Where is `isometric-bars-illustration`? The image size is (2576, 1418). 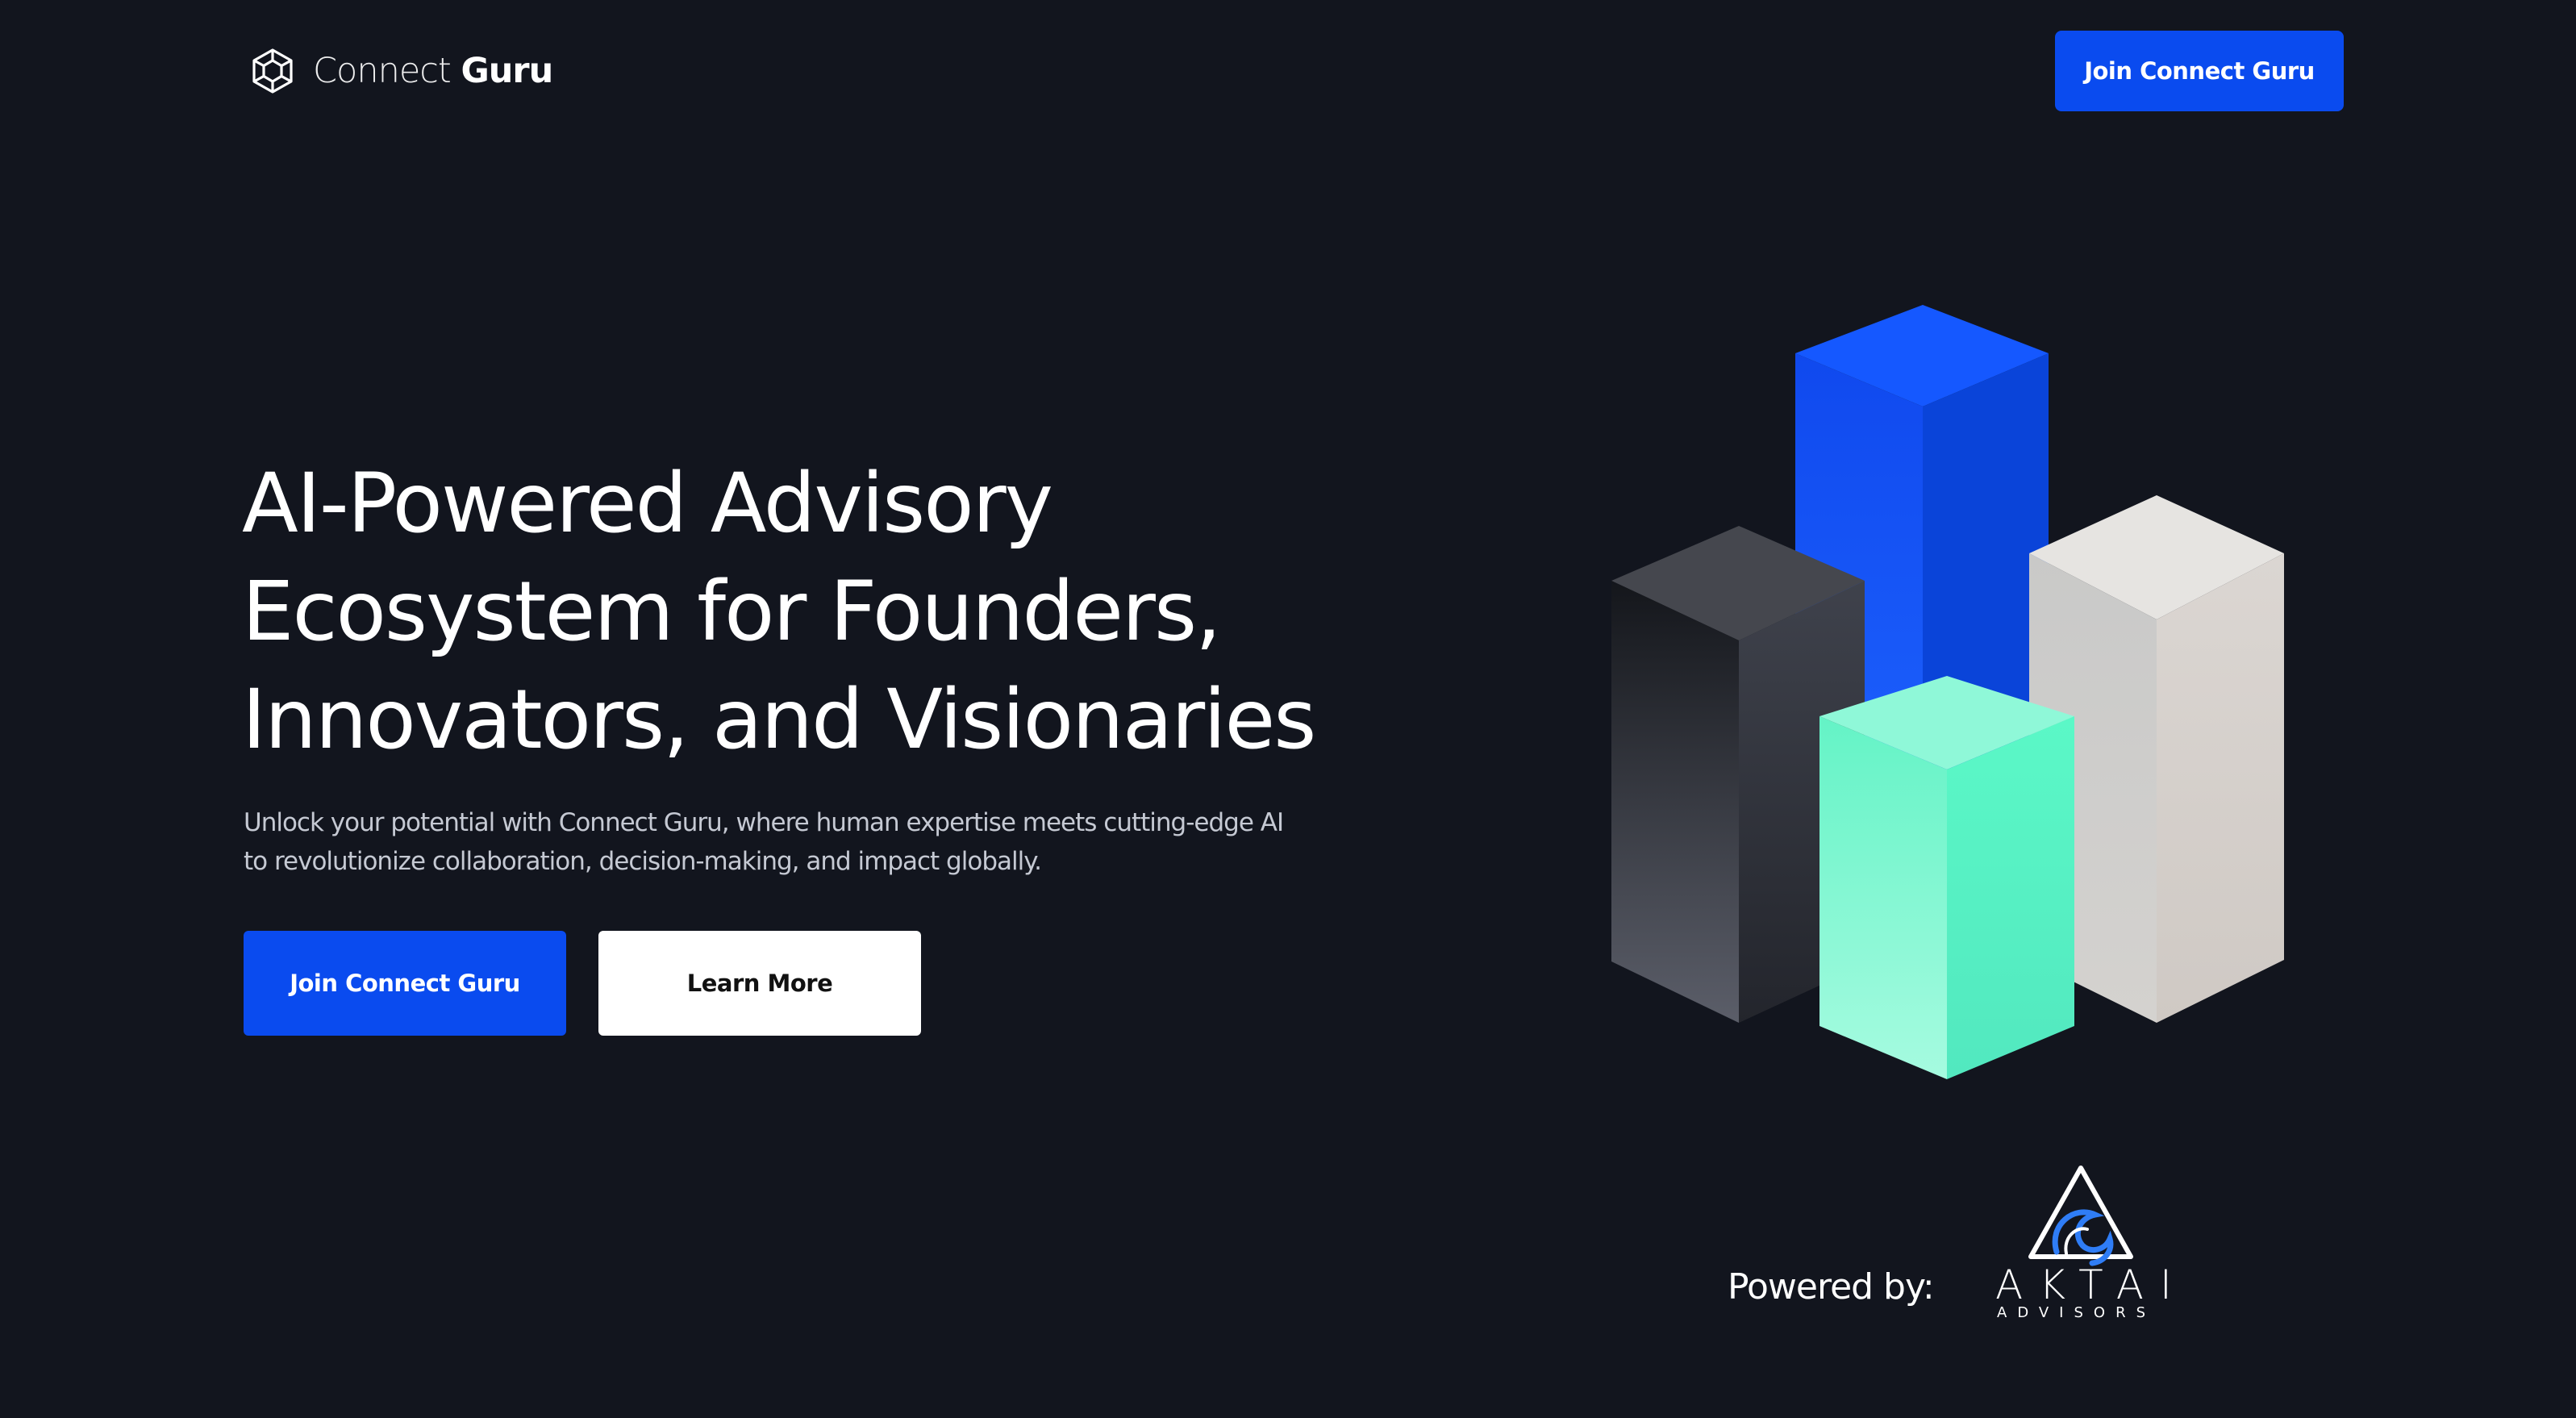
isometric-bars-illustration is located at coordinates (1947, 692).